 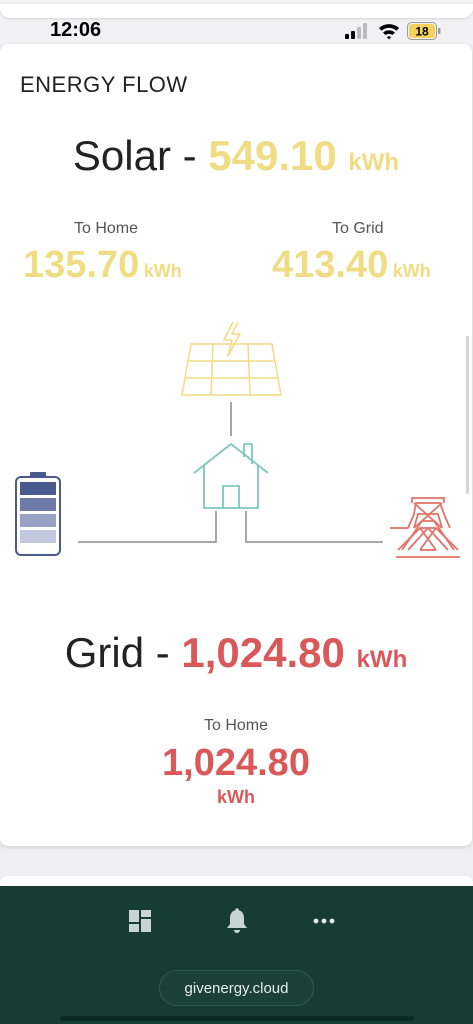 I want to click on solar-to-home-number: 135.70, so click(x=81, y=265).